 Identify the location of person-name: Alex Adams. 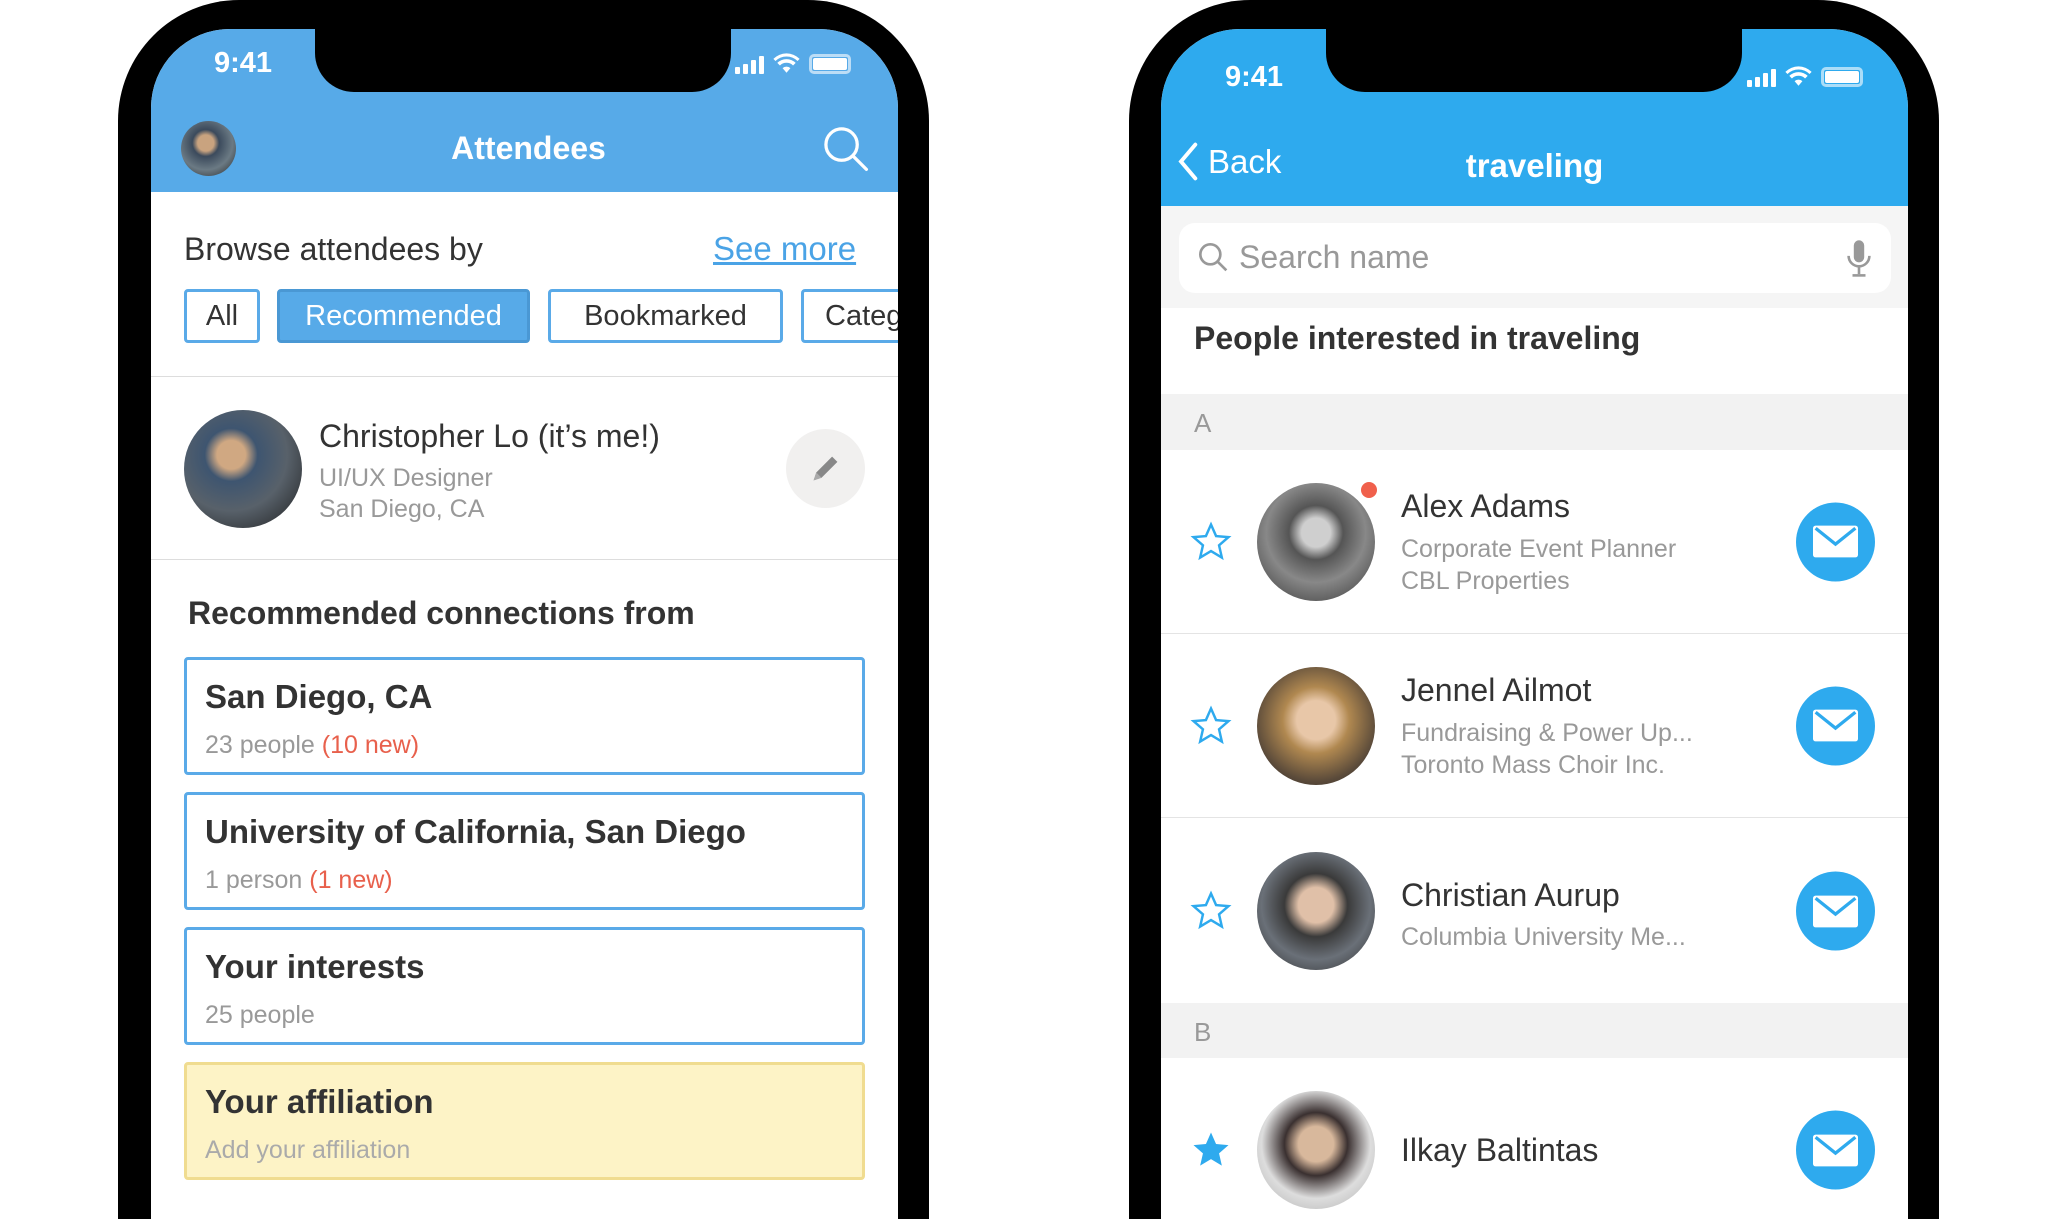
(1485, 506).